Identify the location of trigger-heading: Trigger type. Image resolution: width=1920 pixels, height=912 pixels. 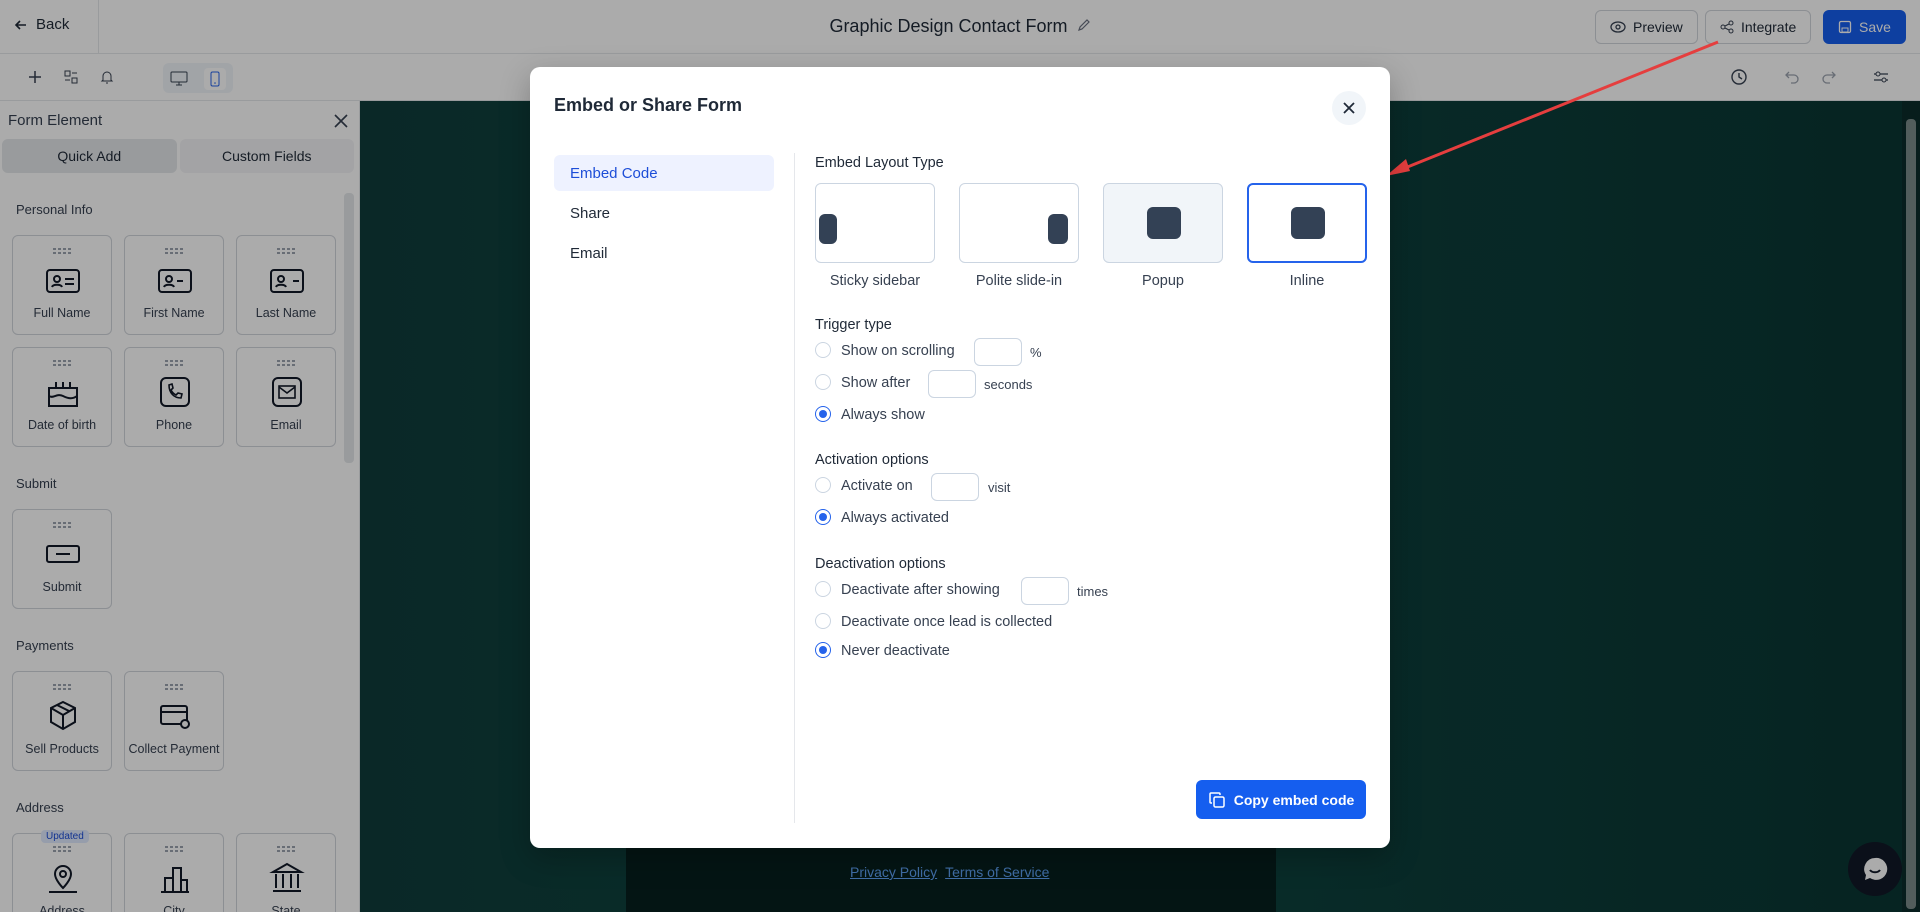
(853, 325).